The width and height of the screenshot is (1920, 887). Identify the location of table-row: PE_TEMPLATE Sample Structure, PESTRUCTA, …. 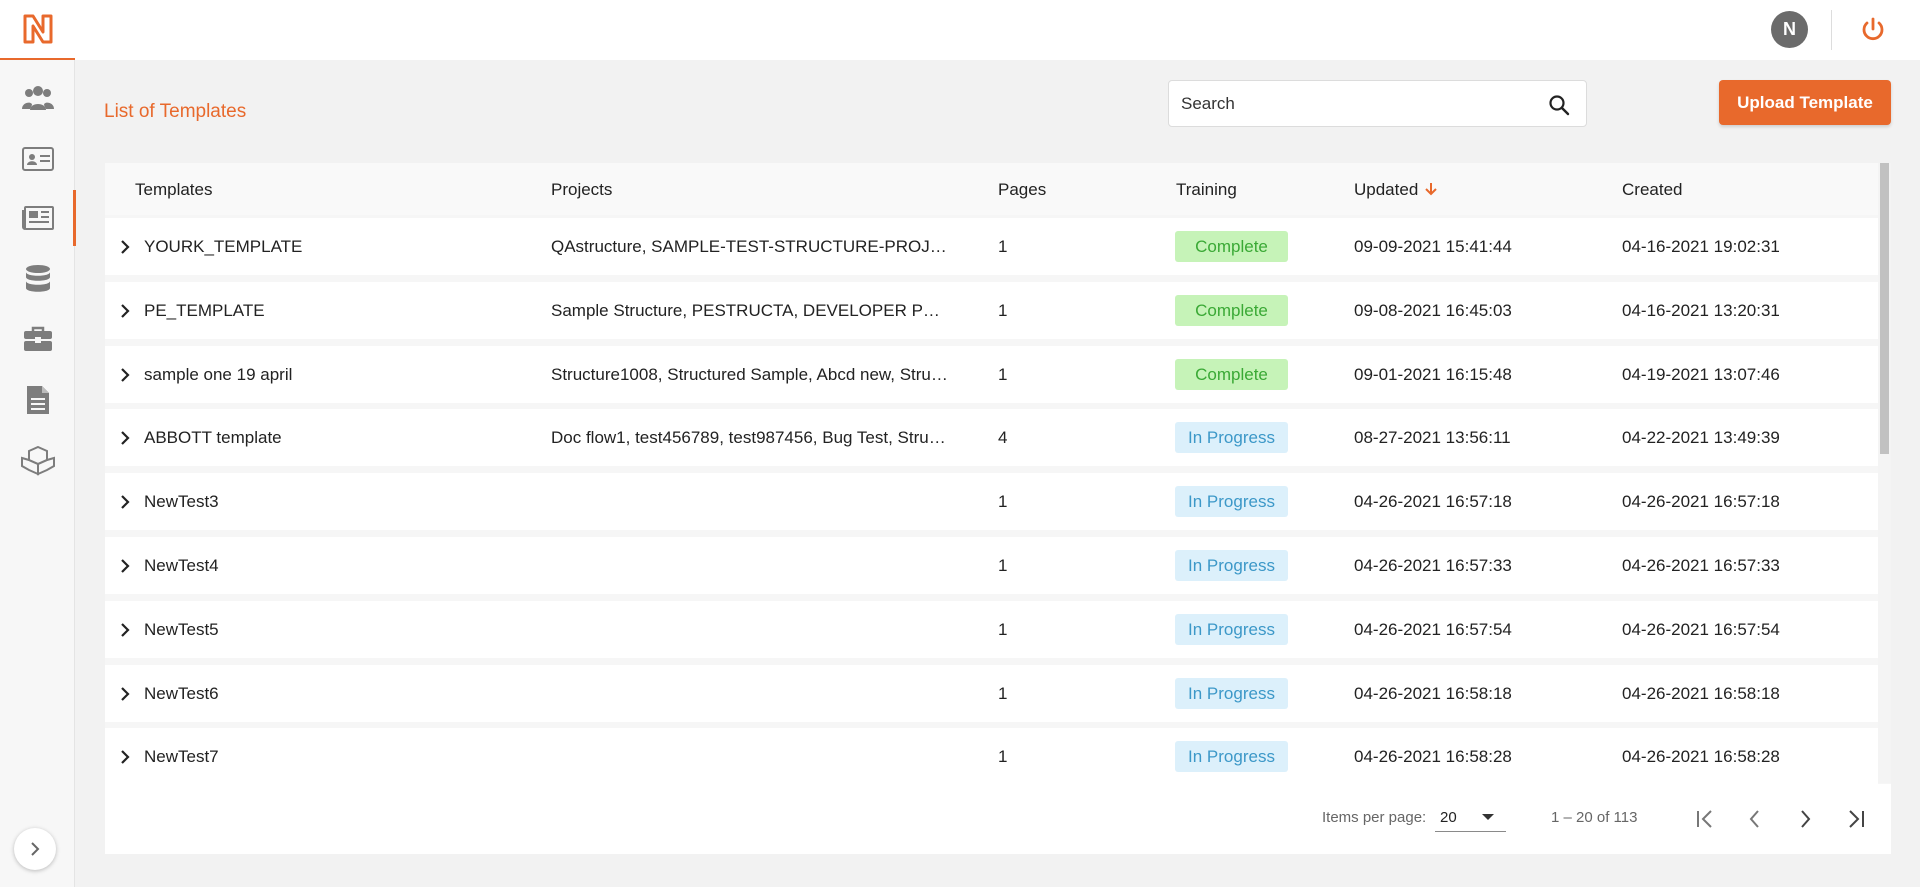
(991, 310).